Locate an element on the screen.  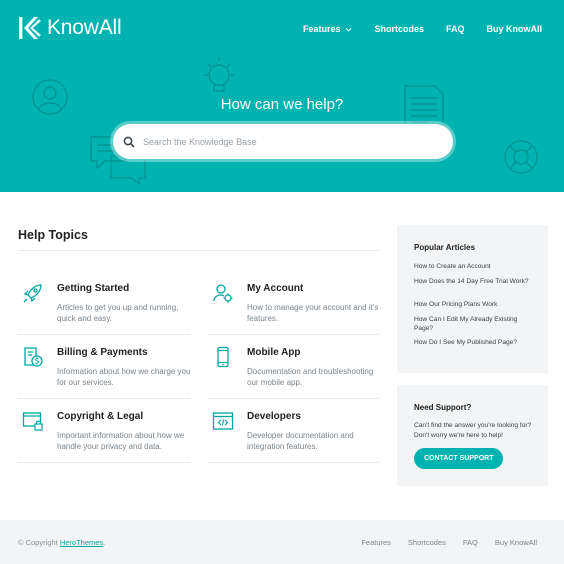
nav-item-label: Shortcodes is located at coordinates (399, 29).